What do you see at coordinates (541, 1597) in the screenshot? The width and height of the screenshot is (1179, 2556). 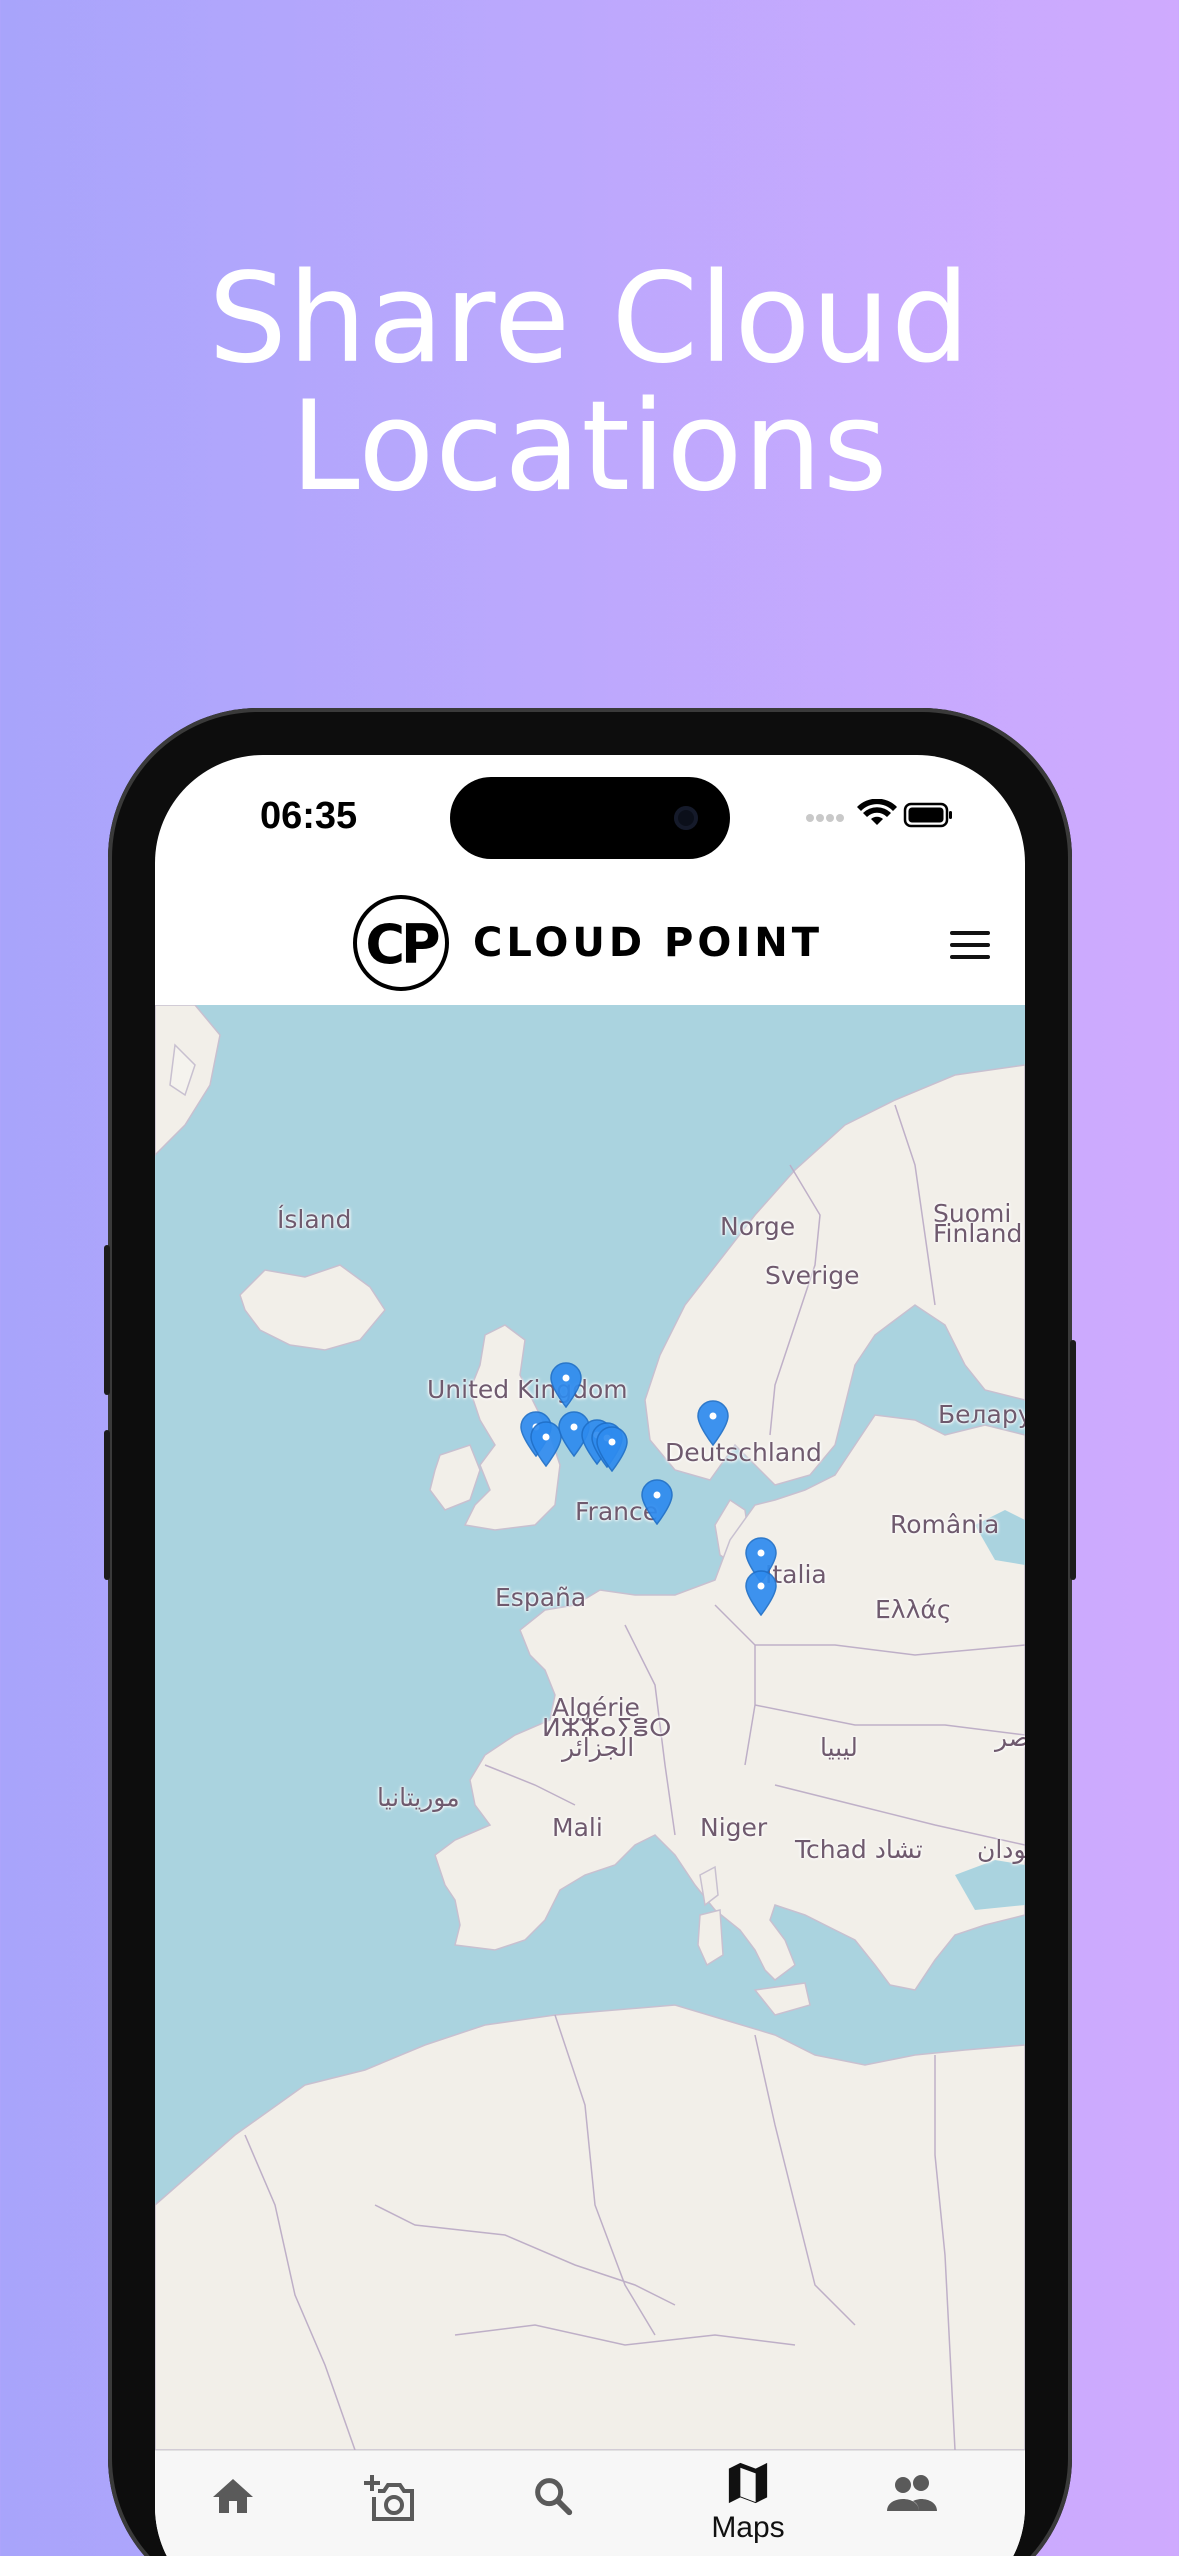 I see `map-label-spain: España` at bounding box center [541, 1597].